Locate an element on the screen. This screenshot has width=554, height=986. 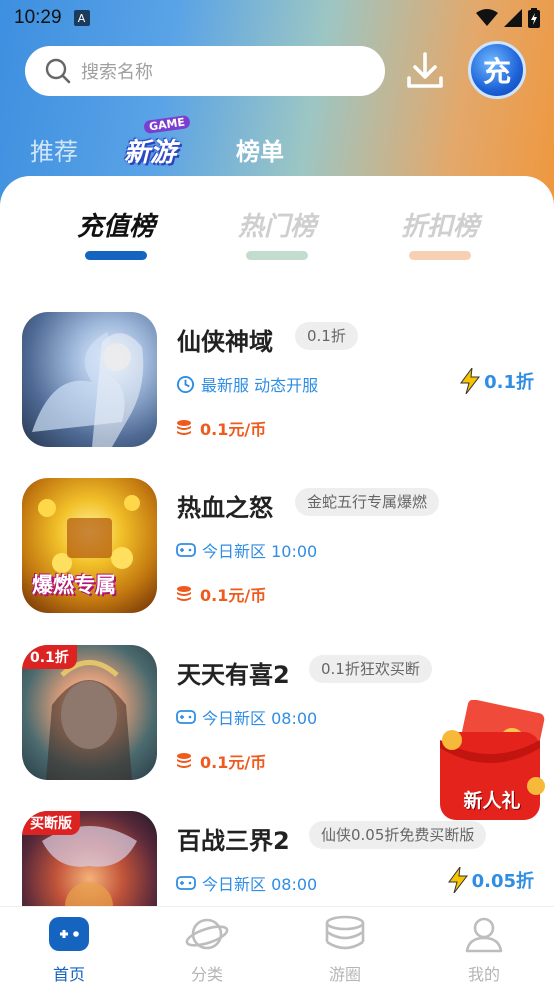
game-name: 天天有喜2 is located at coordinates (233, 675).